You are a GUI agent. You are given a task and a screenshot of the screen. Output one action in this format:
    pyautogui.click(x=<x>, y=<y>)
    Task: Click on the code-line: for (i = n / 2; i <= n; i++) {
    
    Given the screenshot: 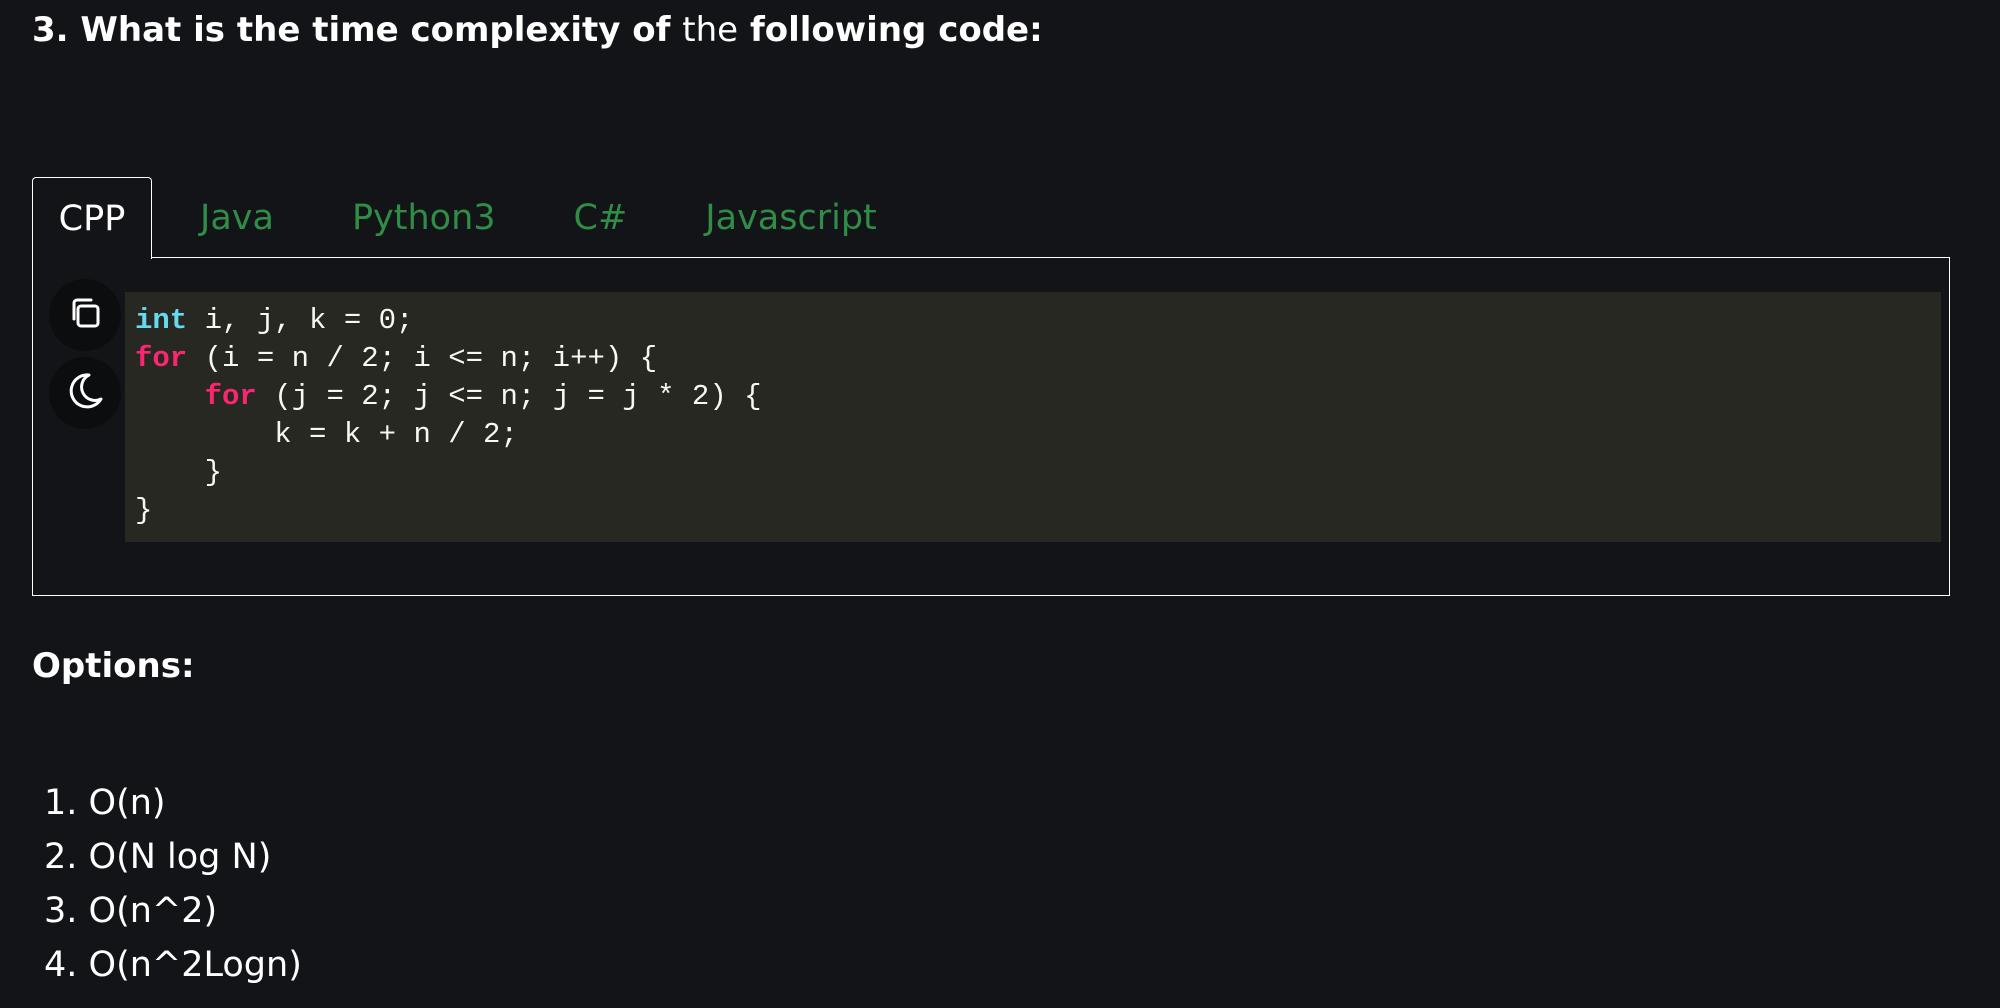 What is the action you would take?
    pyautogui.click(x=1038, y=359)
    